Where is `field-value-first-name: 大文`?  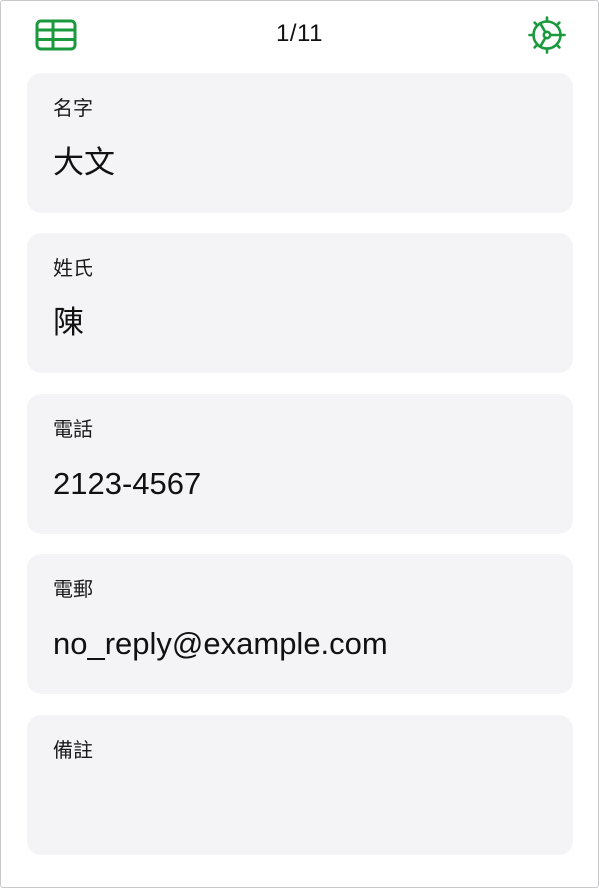
field-value-first-name: 大文 is located at coordinates (84, 163).